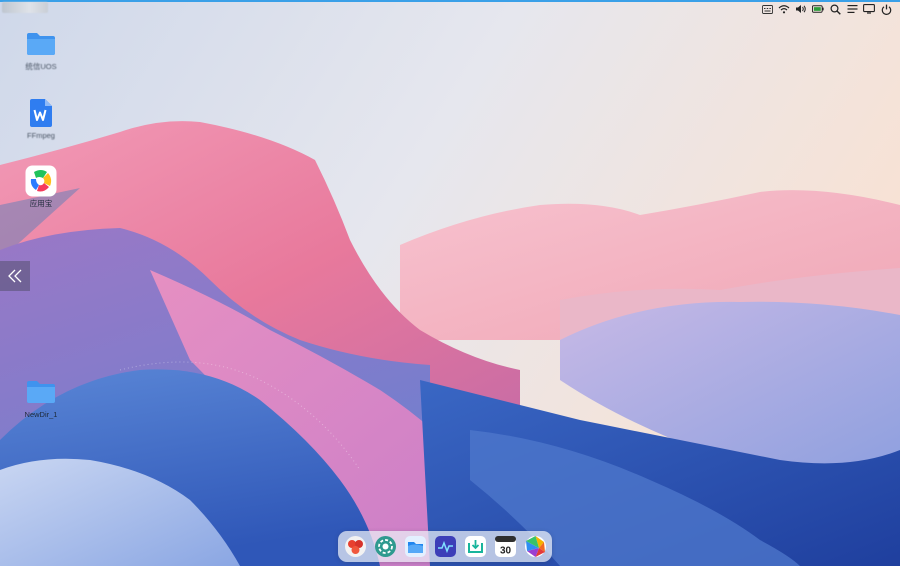  What do you see at coordinates (41, 66) in the screenshot?
I see `desktop-icon-label: 统信UOS` at bounding box center [41, 66].